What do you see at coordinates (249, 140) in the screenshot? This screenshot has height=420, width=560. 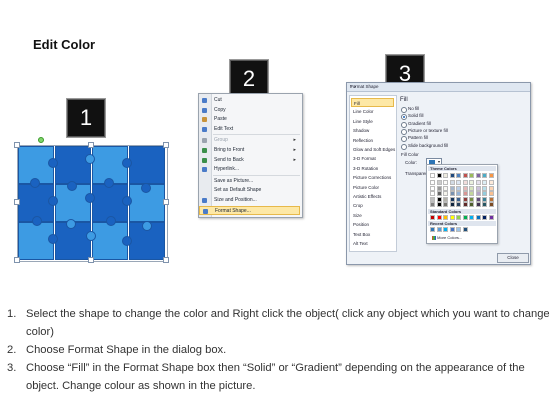 I see `menu-item-group: Group ▸` at bounding box center [249, 140].